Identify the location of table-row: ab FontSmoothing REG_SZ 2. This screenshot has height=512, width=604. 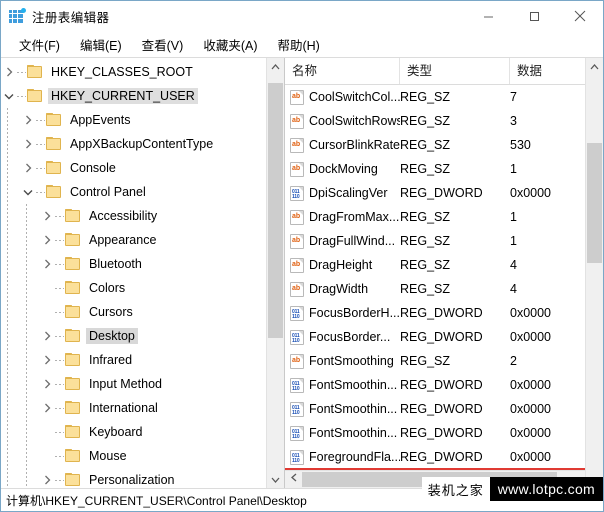
(435, 361).